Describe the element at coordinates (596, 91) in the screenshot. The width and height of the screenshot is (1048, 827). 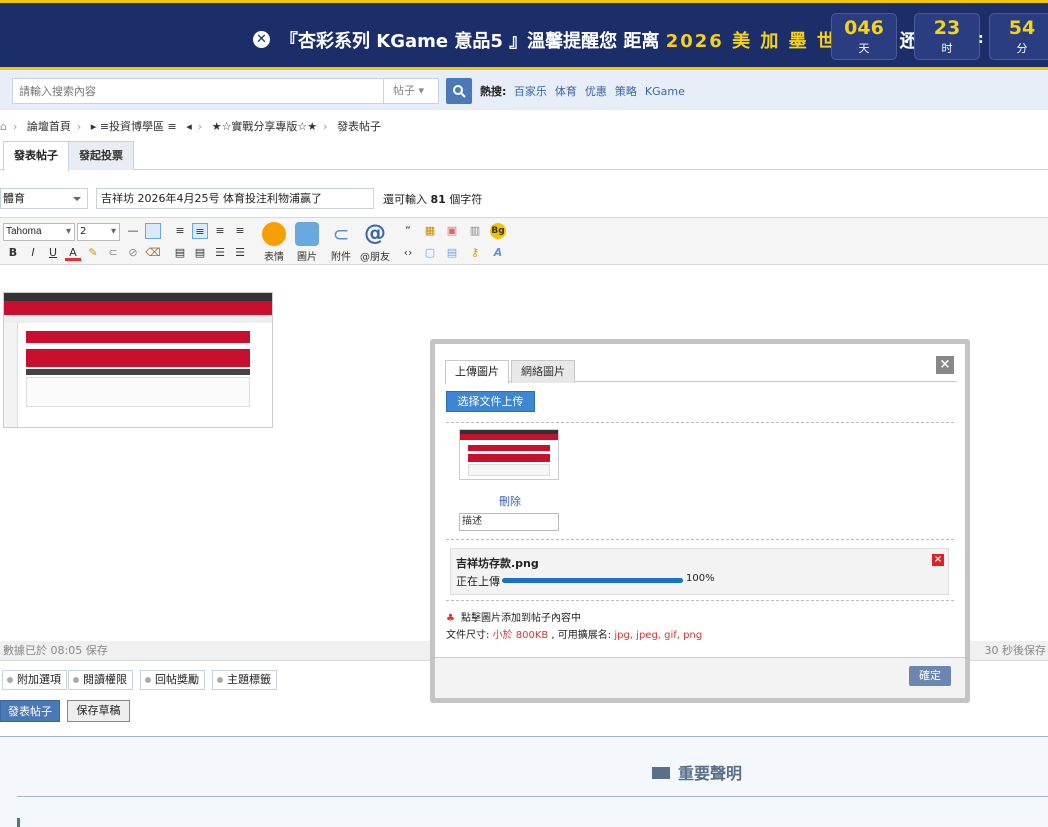
I see `hot-link: 优惠` at that location.